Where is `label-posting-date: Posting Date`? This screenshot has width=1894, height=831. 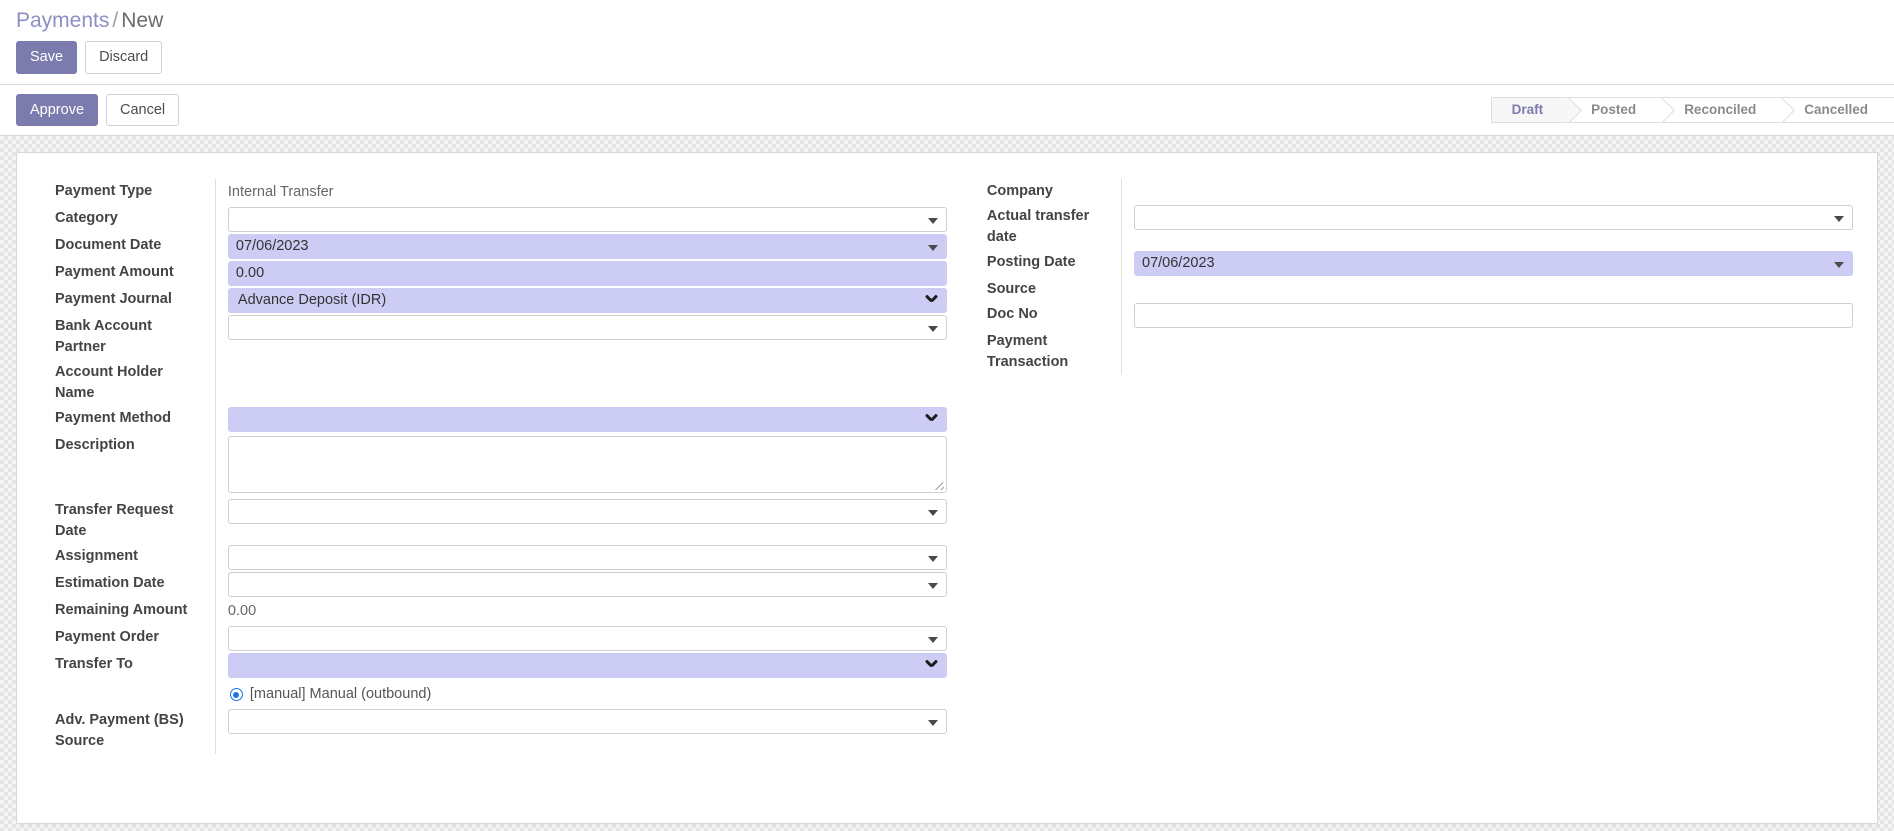
label-posting-date: Posting Date is located at coordinates (1031, 262).